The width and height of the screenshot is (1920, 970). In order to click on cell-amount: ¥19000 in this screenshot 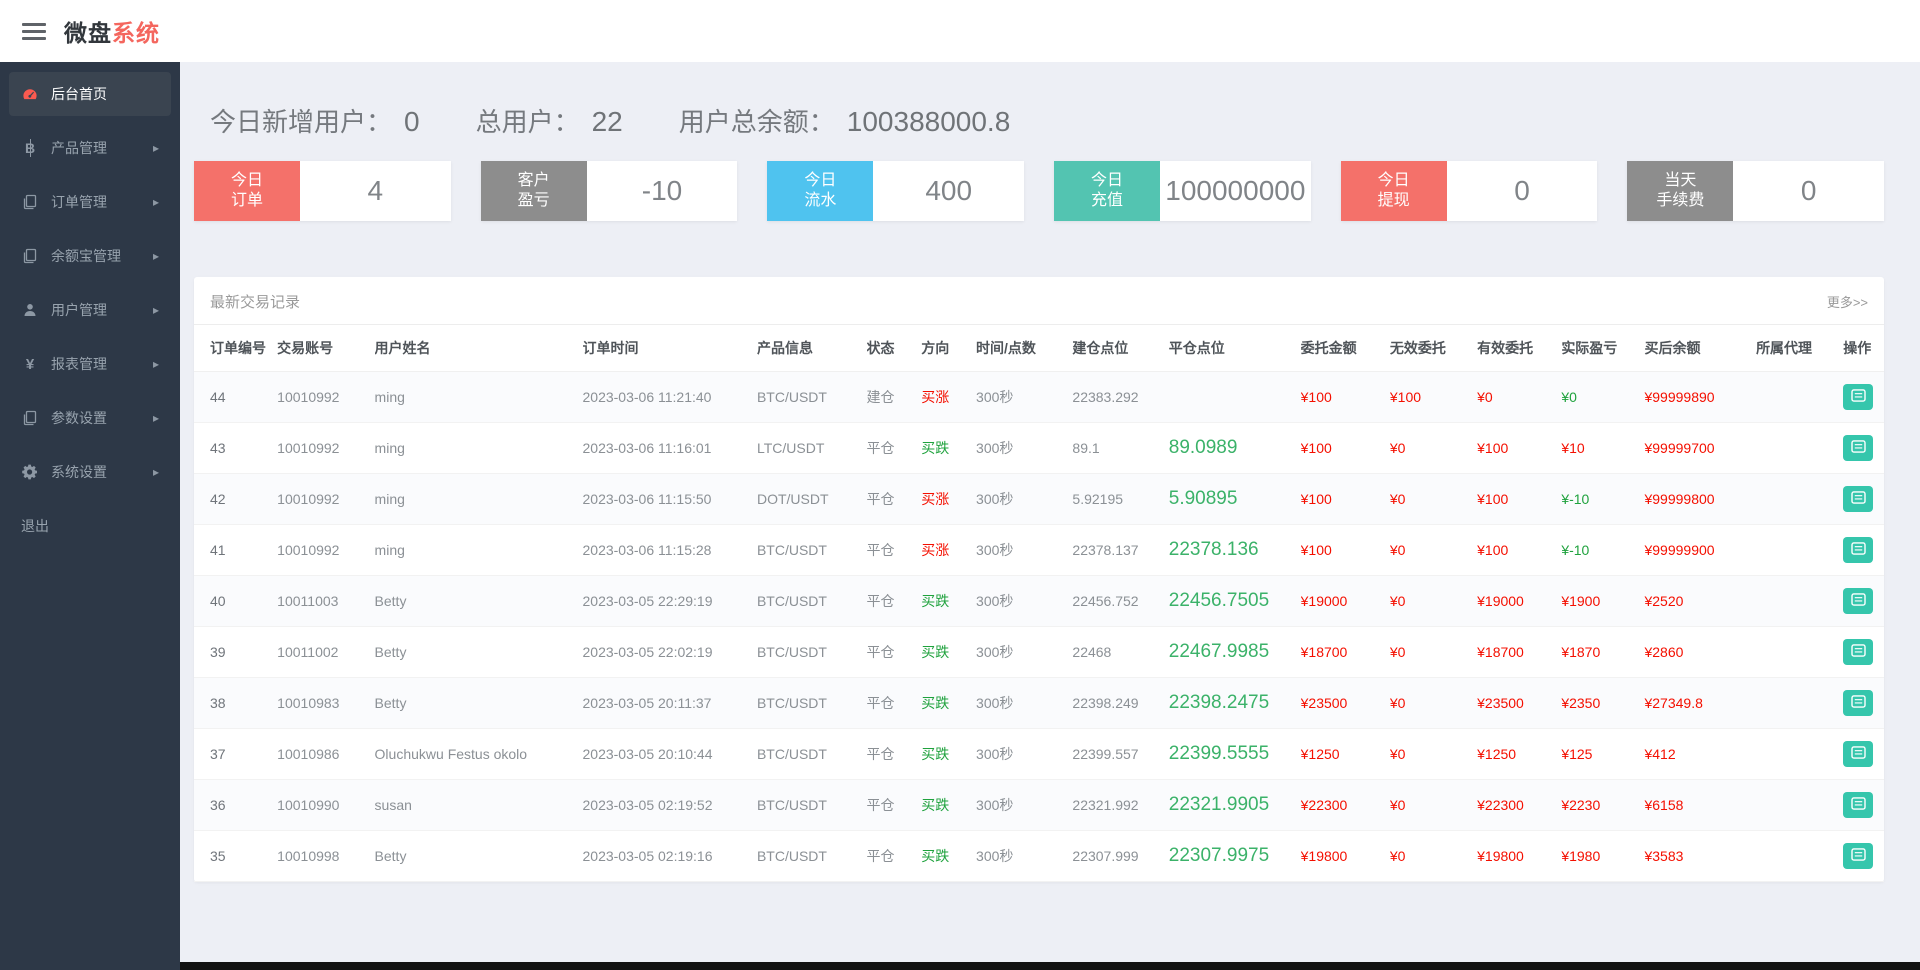, I will do `click(1345, 601)`.